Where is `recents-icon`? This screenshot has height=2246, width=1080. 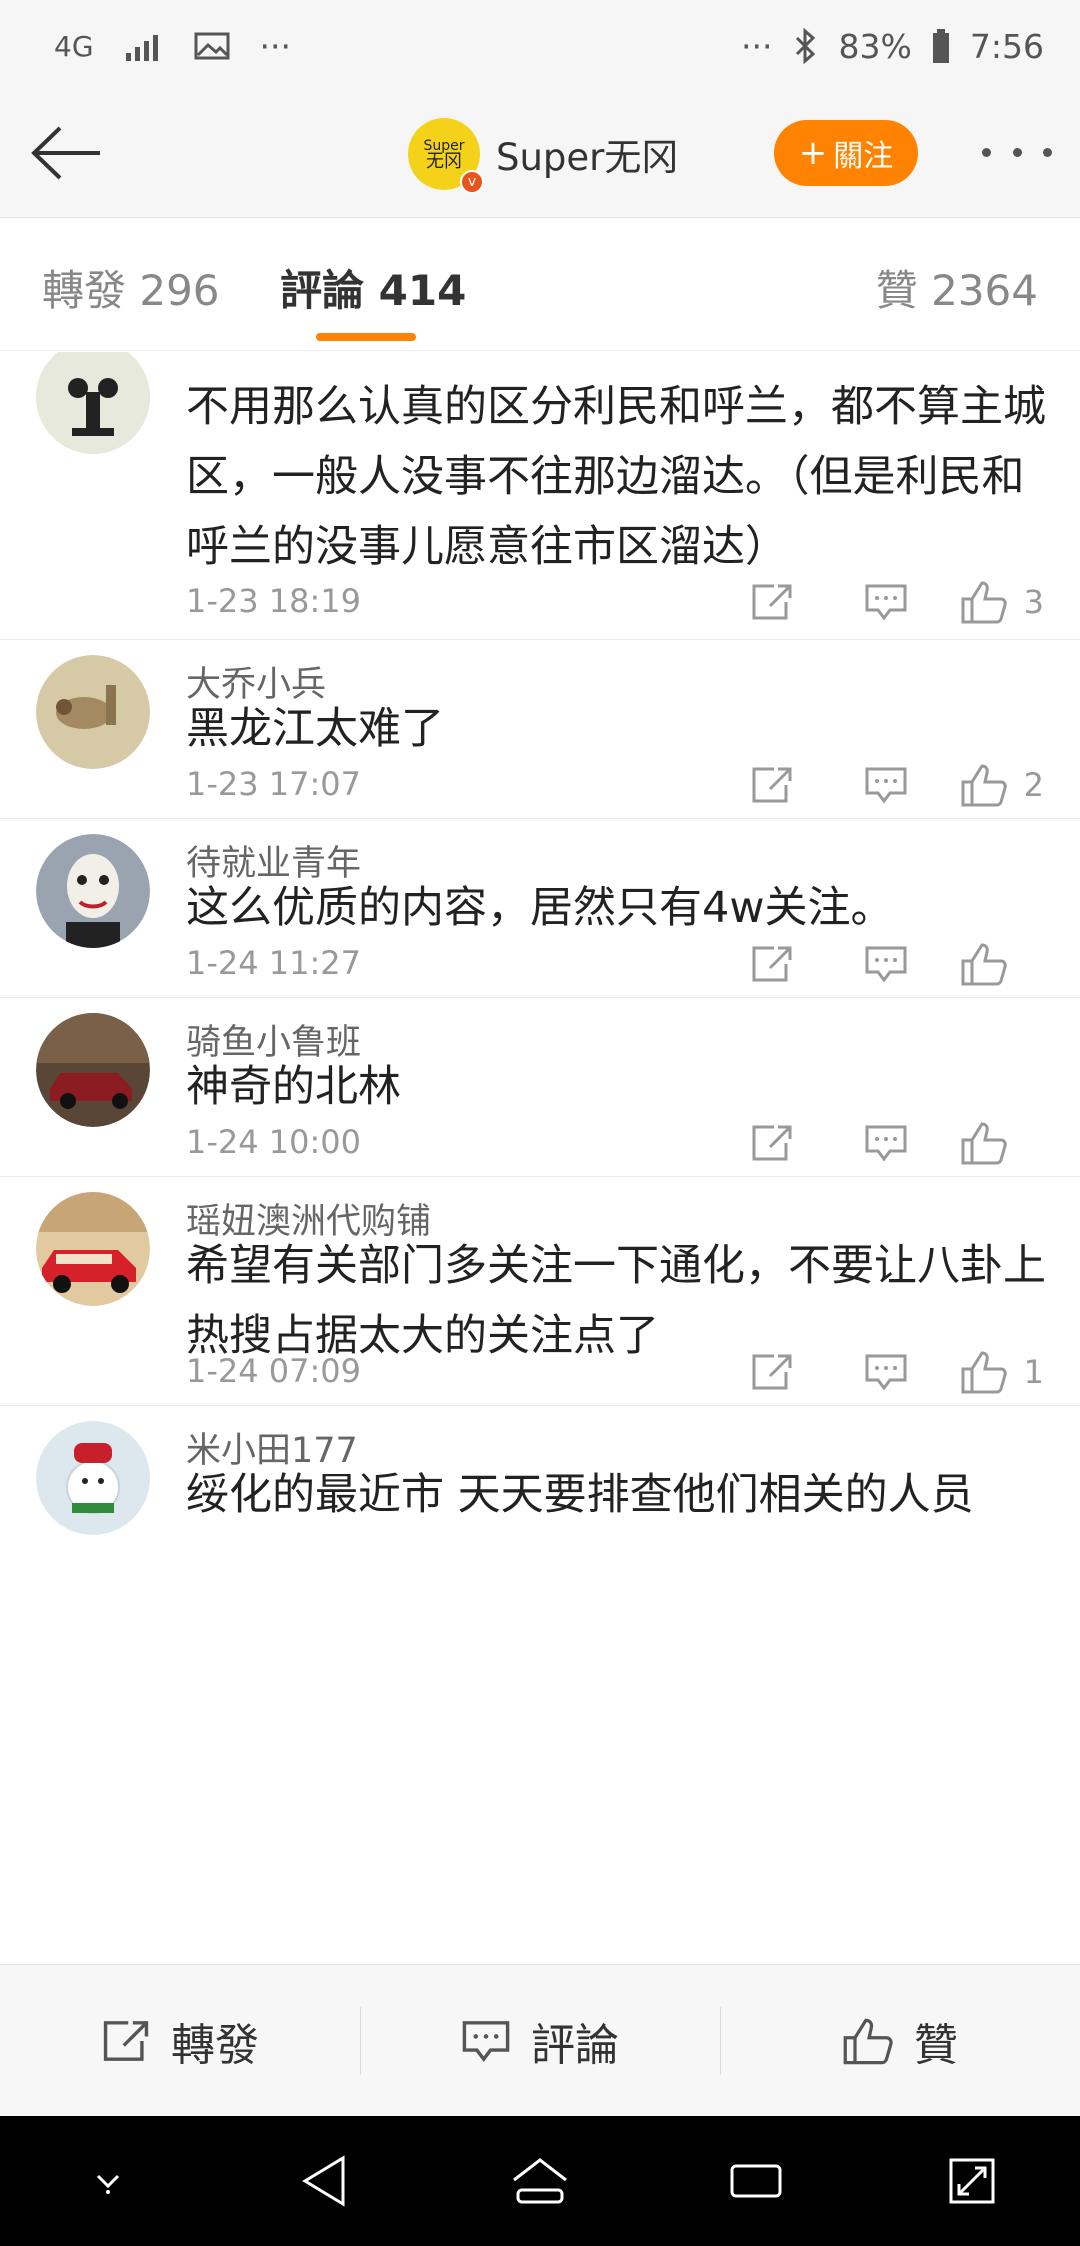
recents-icon is located at coordinates (756, 2181).